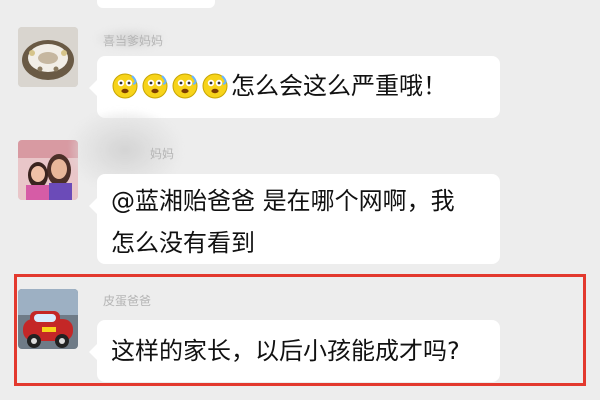  I want to click on message-text: 怎么会这么严重哦！, so click(339, 86).